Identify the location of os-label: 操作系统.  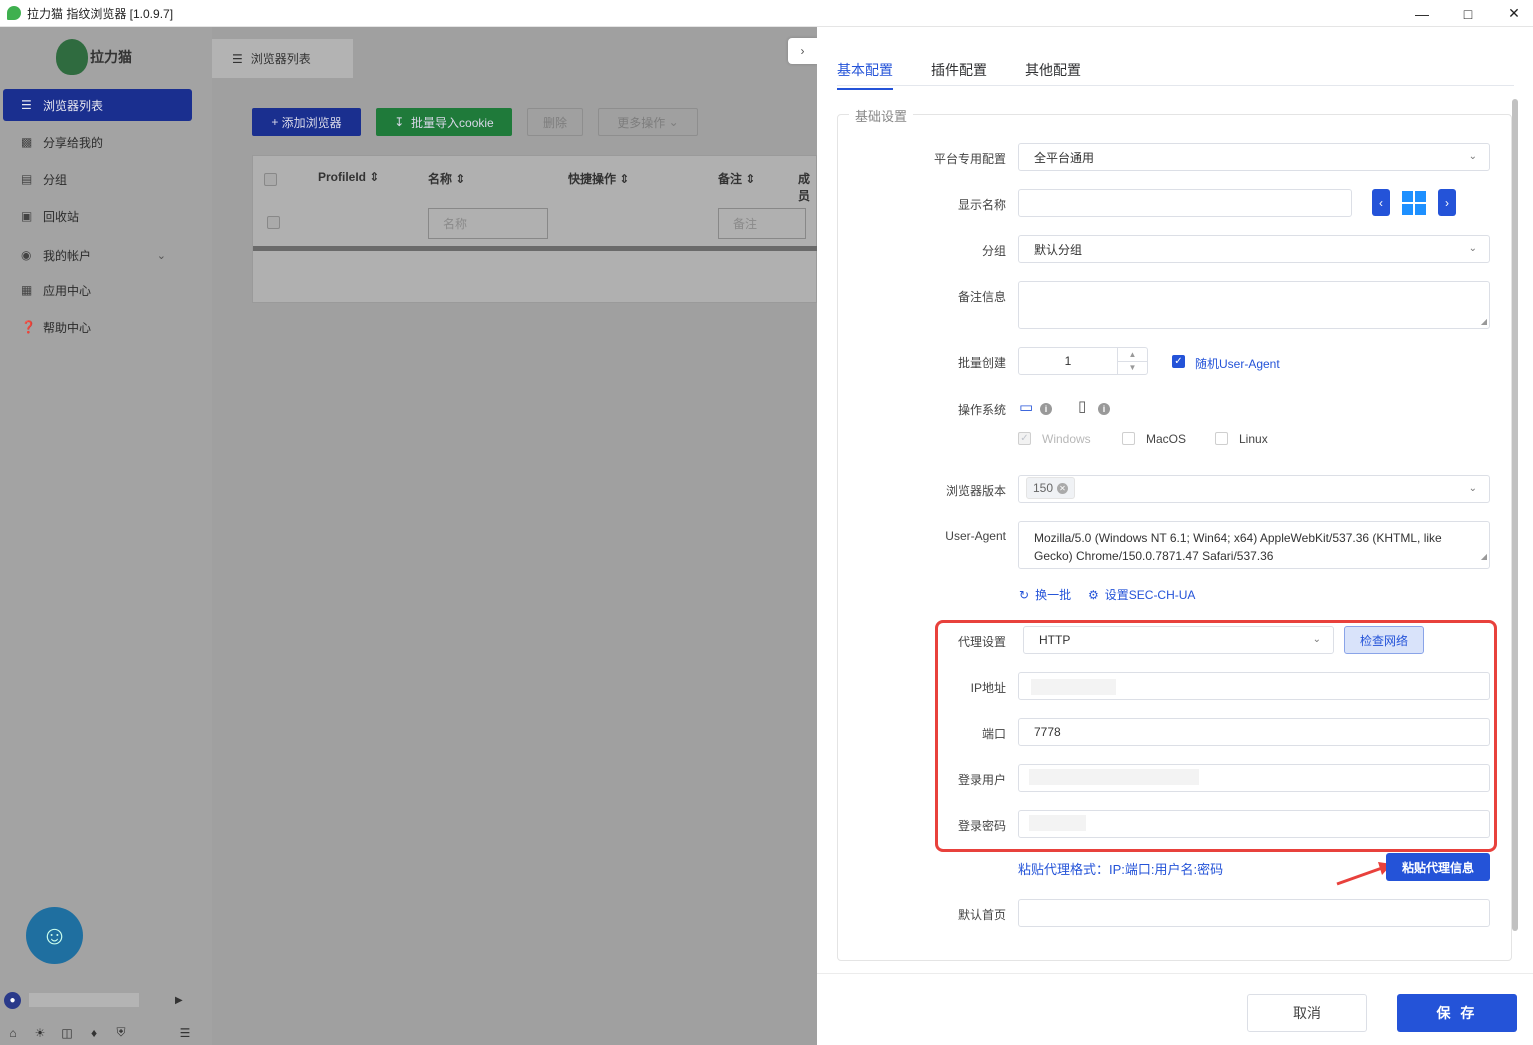
(981, 410).